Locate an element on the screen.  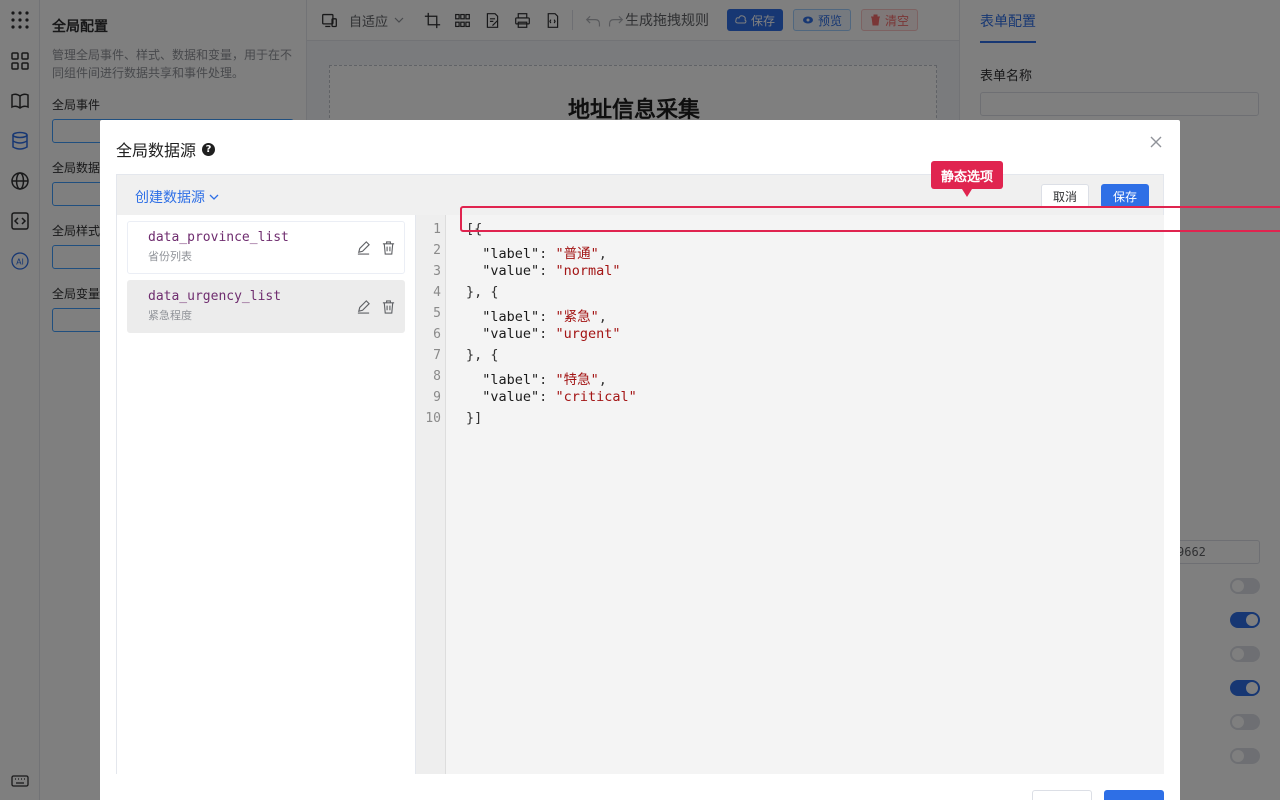
code-line: "label": "普通", is located at coordinates (544, 254).